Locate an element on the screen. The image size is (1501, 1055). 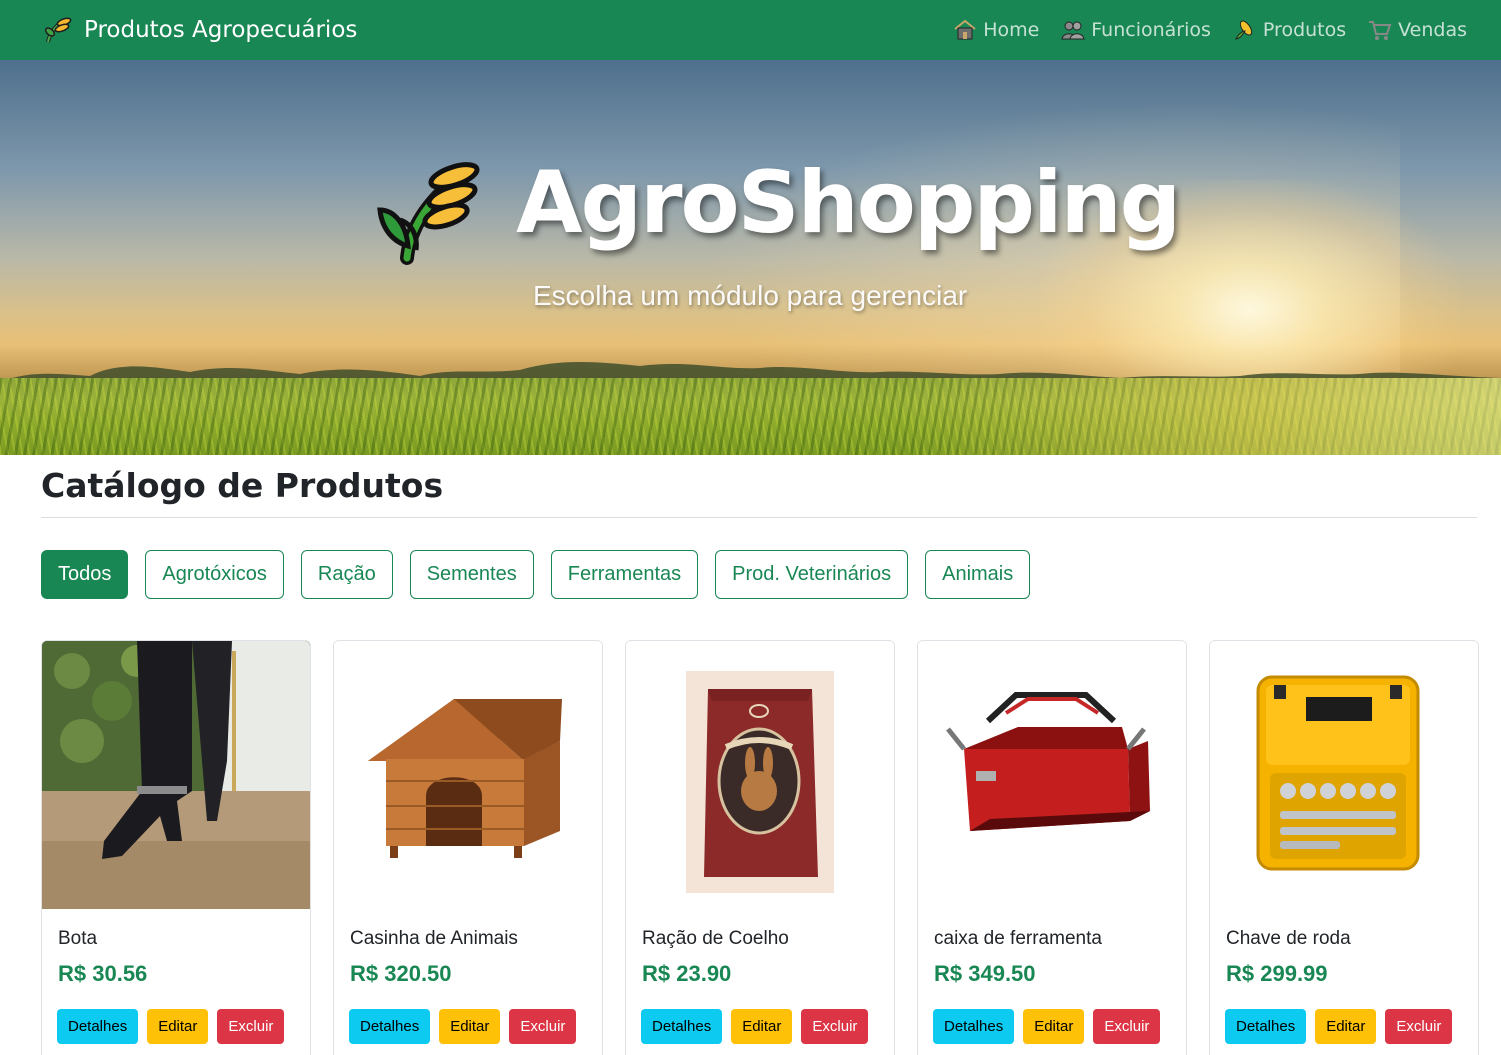
product-image-socket-set is located at coordinates (1344, 775).